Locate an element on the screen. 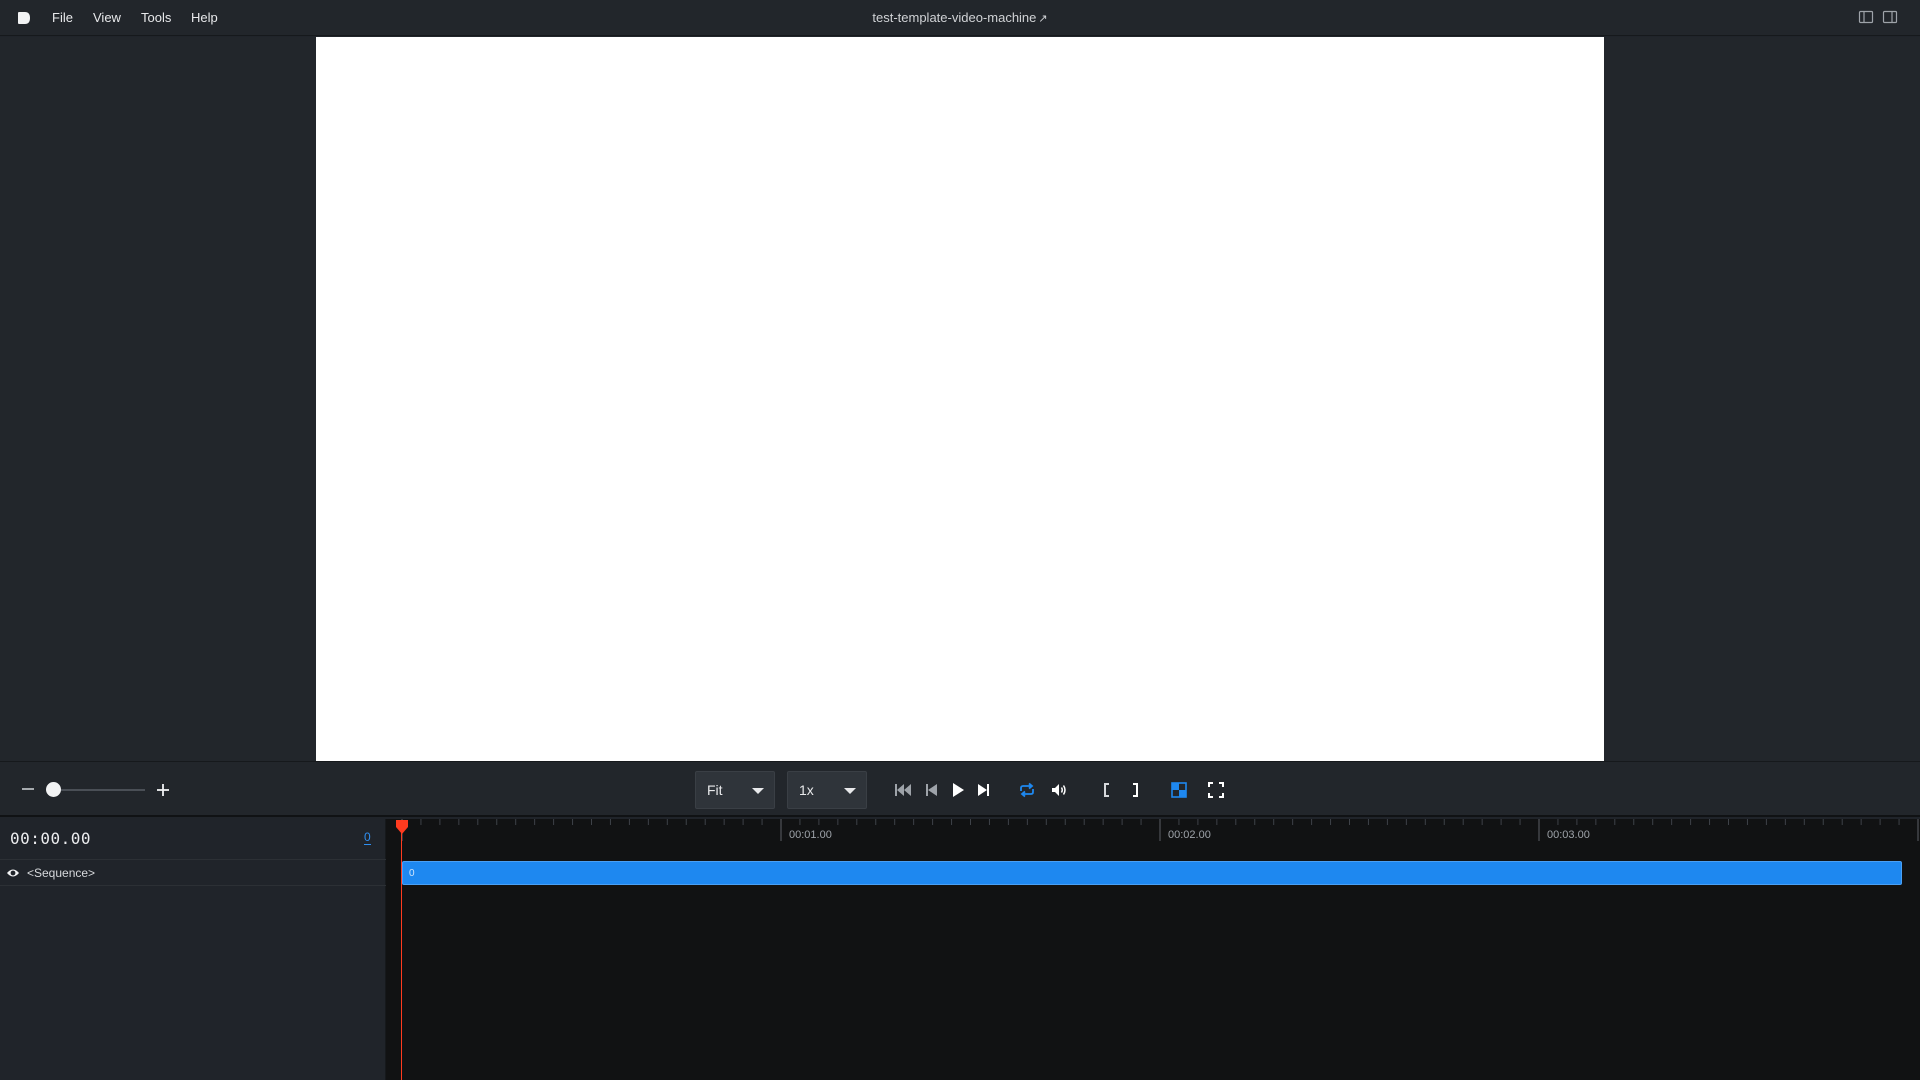  layer-name: <Sequence> is located at coordinates (61, 873).